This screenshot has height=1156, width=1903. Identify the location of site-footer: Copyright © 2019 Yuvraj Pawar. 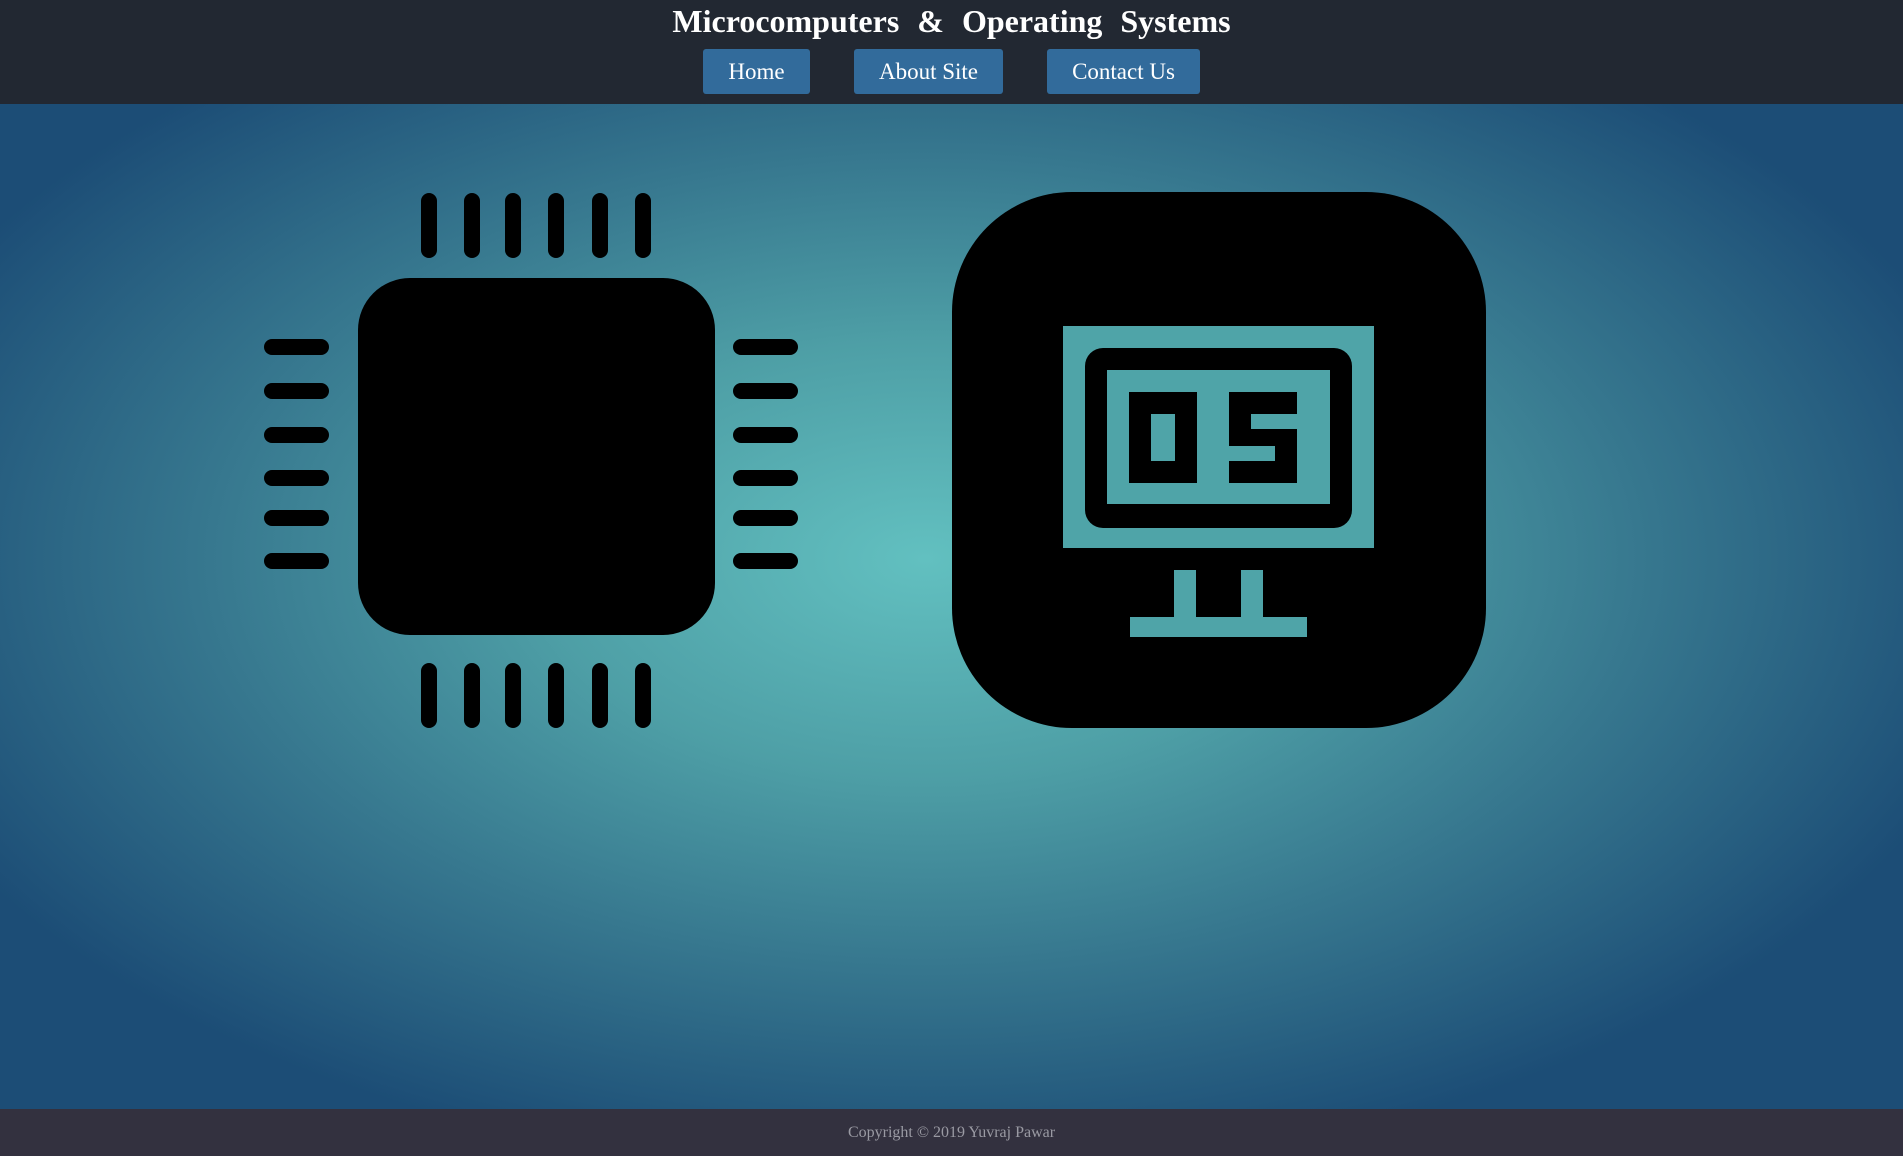
(951, 1132).